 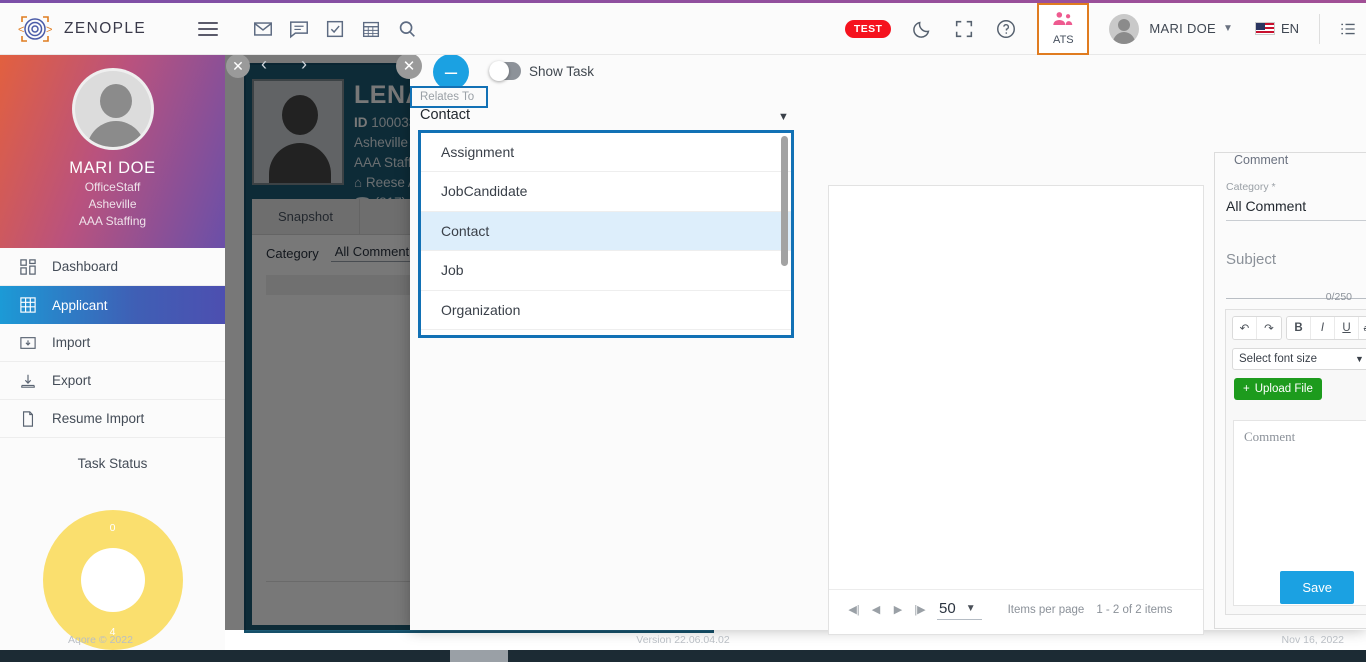 I want to click on grid-icon, so click(x=29, y=305).